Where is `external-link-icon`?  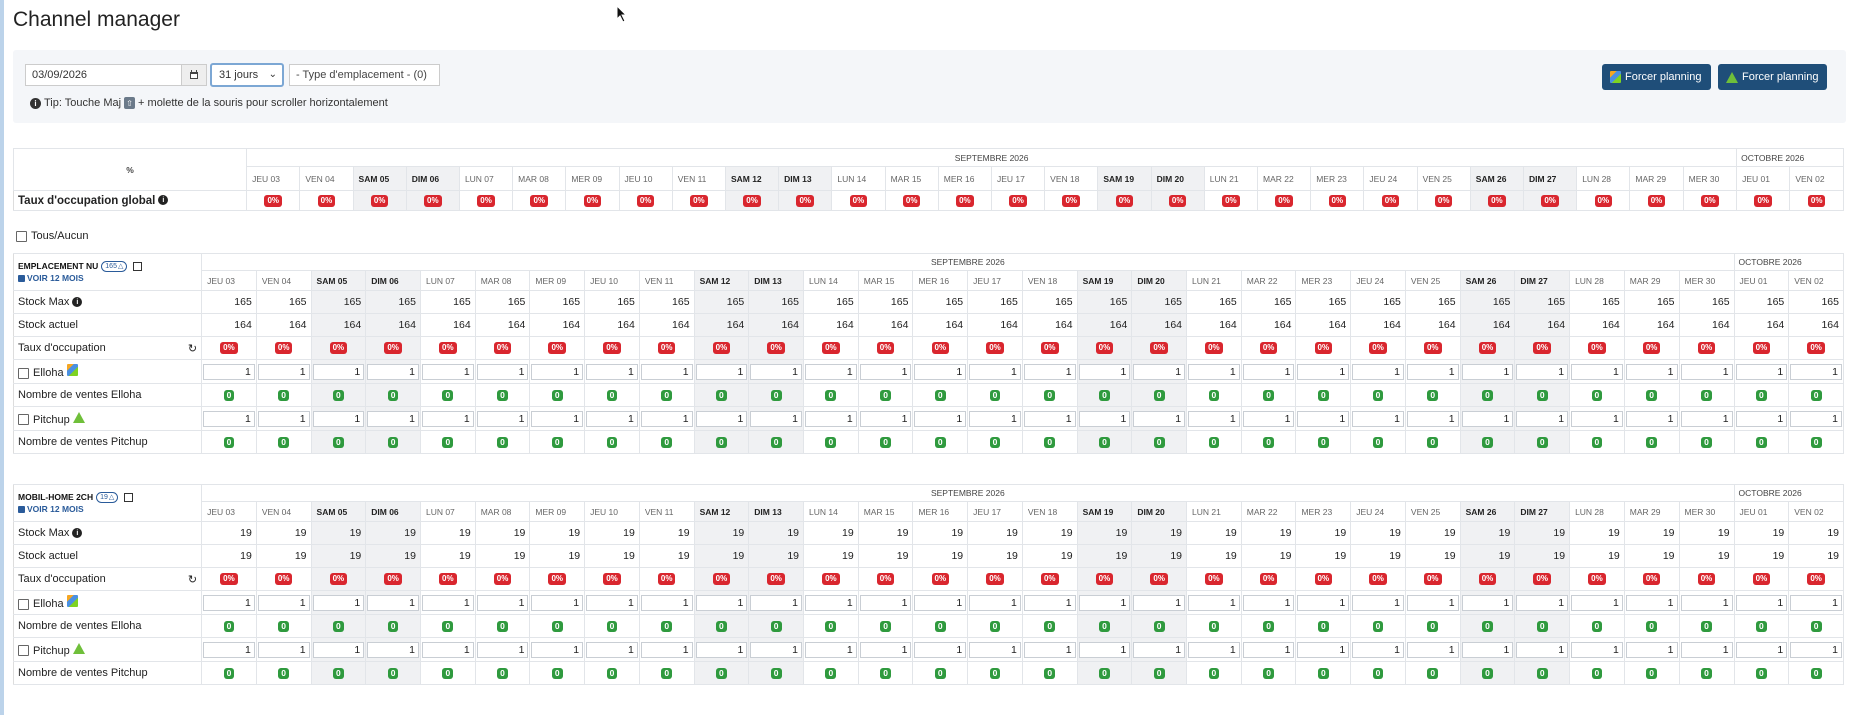 external-link-icon is located at coordinates (129, 497).